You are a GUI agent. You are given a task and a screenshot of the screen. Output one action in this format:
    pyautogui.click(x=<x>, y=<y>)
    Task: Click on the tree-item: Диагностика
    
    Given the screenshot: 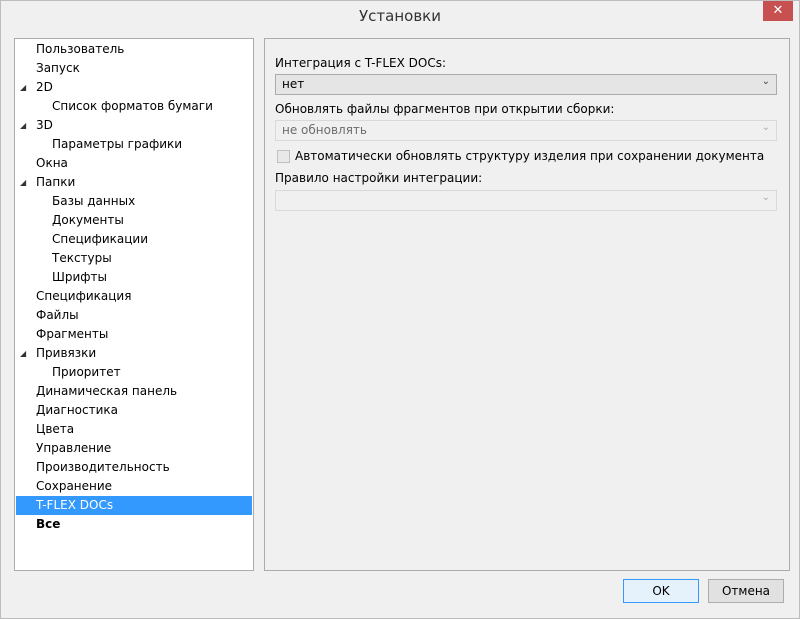 What is the action you would take?
    pyautogui.click(x=134, y=410)
    